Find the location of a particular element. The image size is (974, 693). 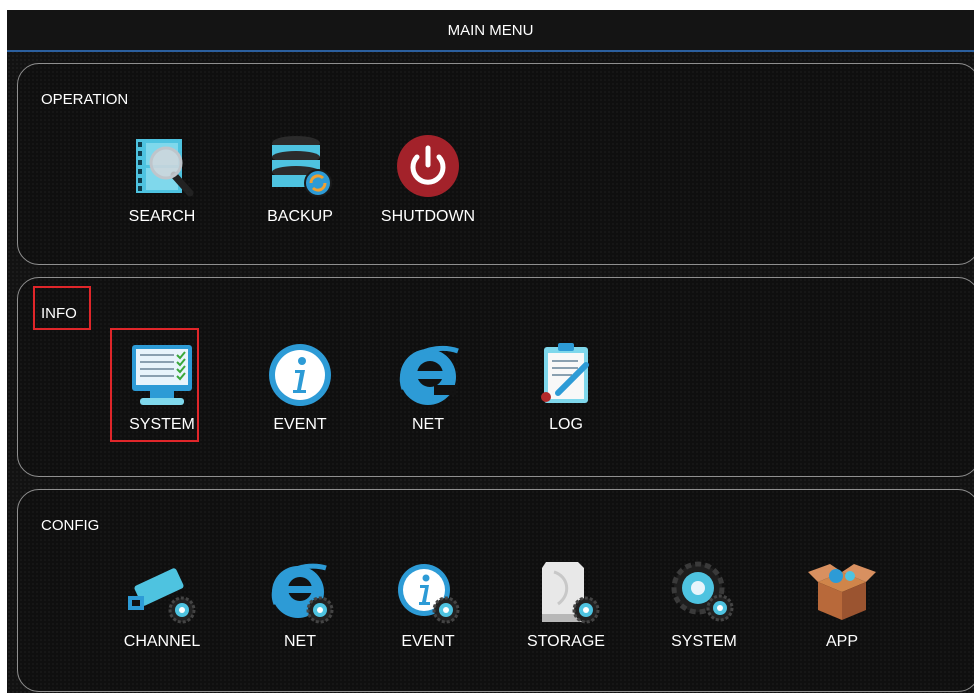

search-label: SEARCH is located at coordinates (162, 216).